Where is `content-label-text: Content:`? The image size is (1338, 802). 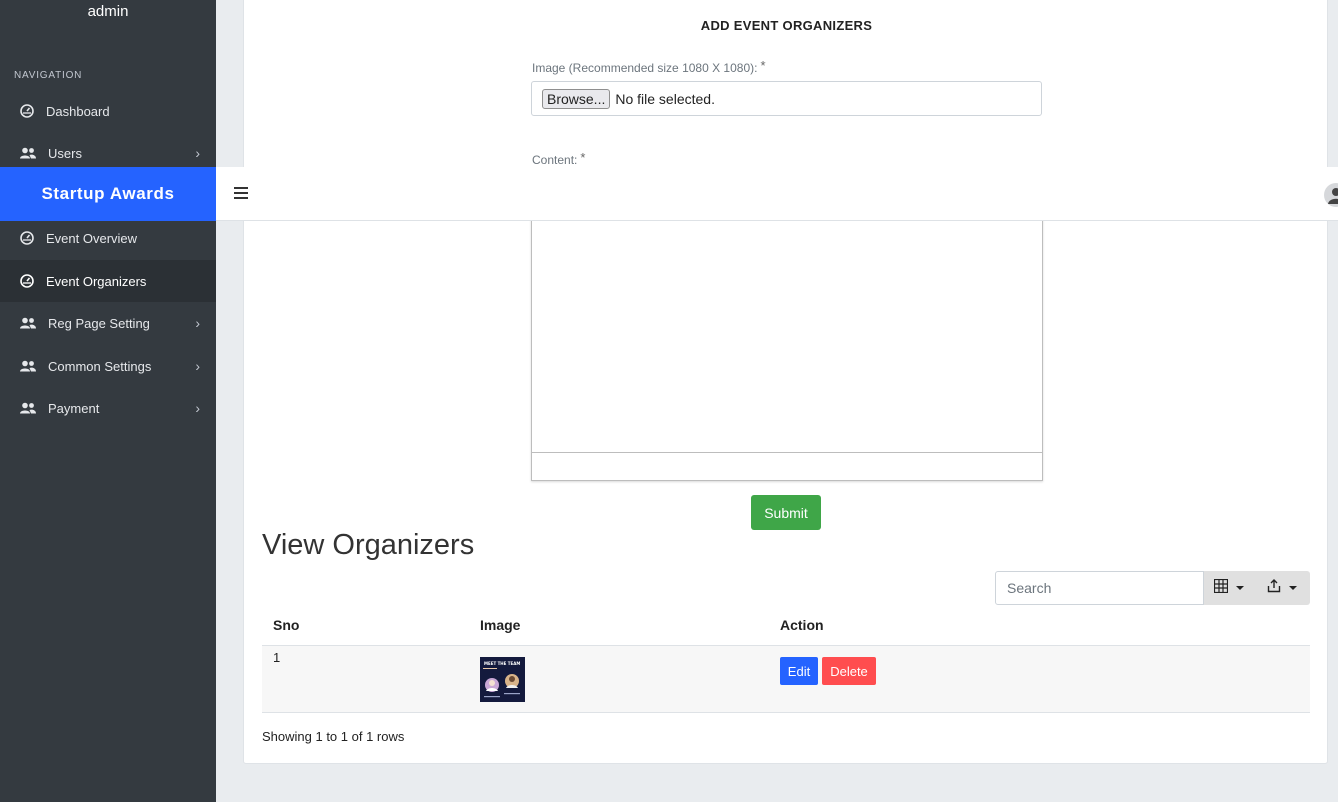
content-label-text: Content: is located at coordinates (555, 160).